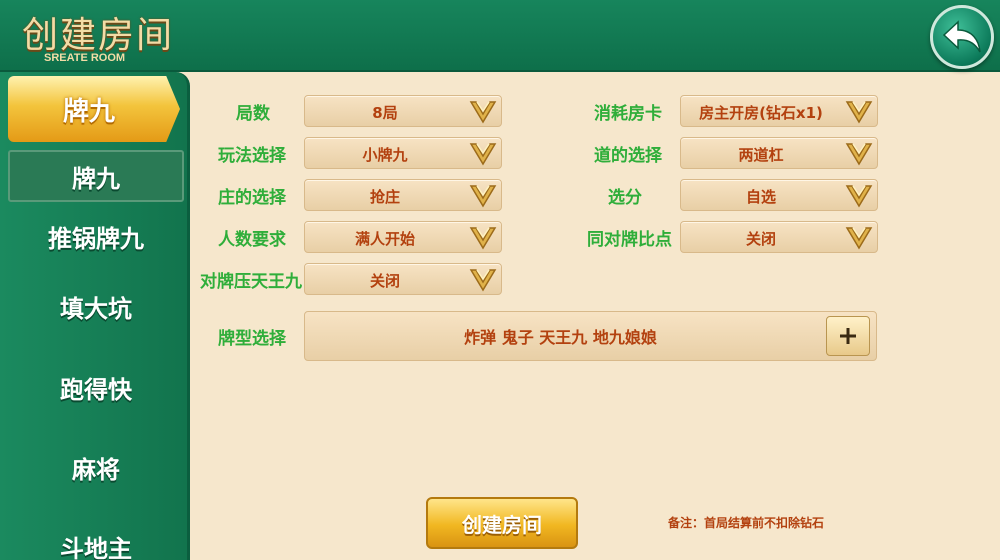 This screenshot has height=560, width=1000. I want to click on play-mode-dropdown: 小牌九, so click(403, 153).